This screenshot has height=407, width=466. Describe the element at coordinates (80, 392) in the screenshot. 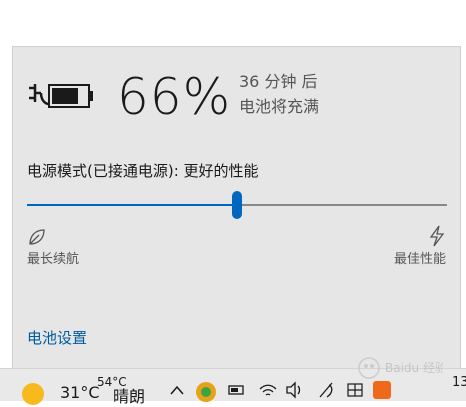

I see `weather-temp: 31°C` at that location.